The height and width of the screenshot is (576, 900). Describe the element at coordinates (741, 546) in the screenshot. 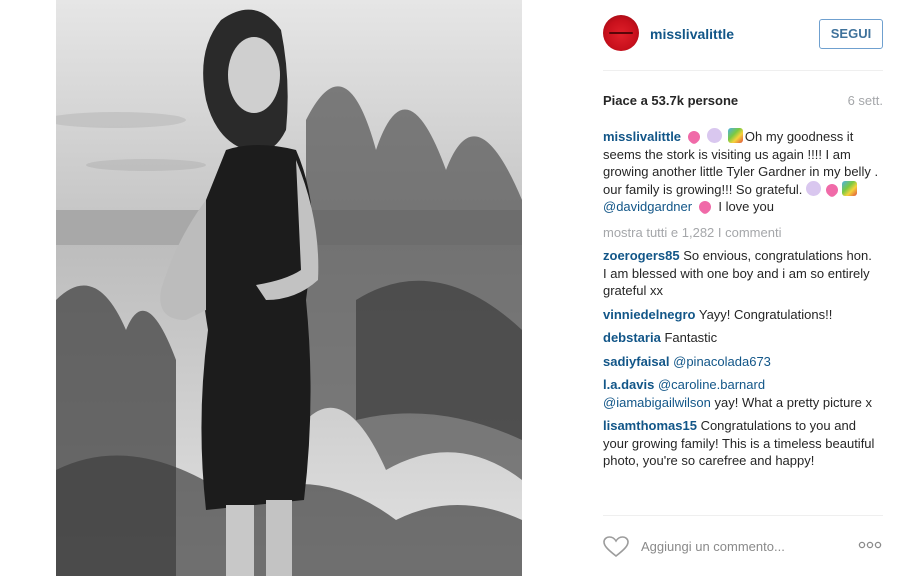

I see `add-comment-input` at that location.